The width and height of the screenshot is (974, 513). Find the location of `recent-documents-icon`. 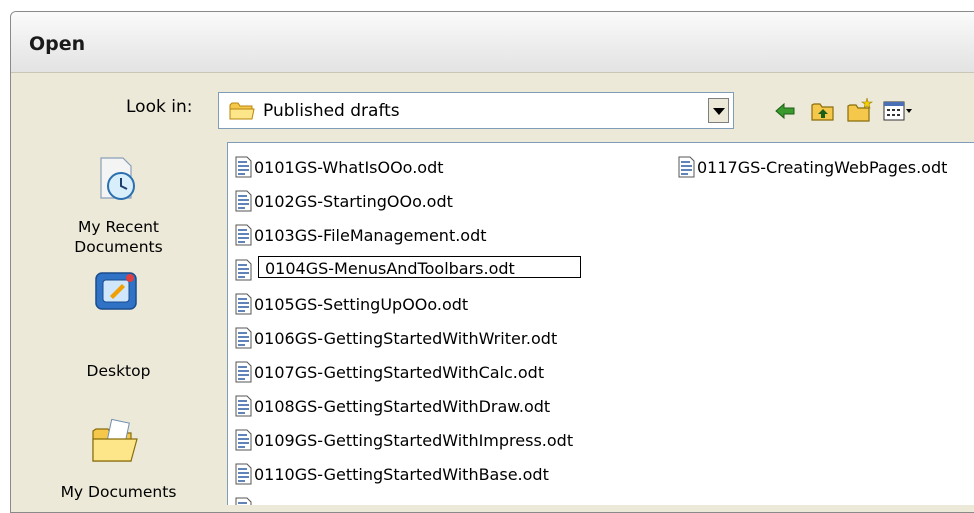

recent-documents-icon is located at coordinates (116, 181).